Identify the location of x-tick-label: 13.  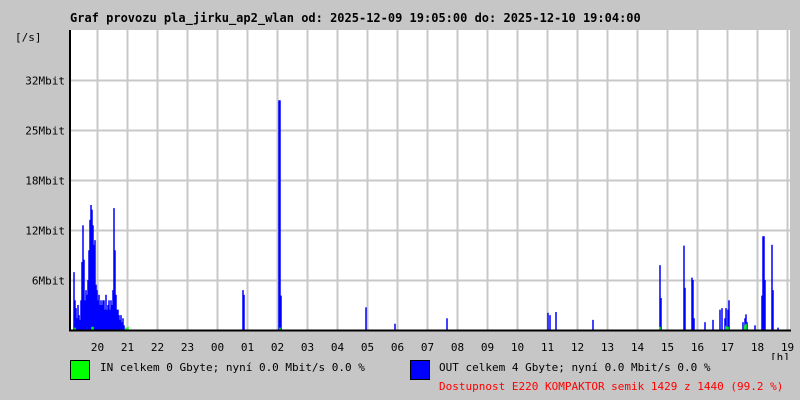
(607, 347).